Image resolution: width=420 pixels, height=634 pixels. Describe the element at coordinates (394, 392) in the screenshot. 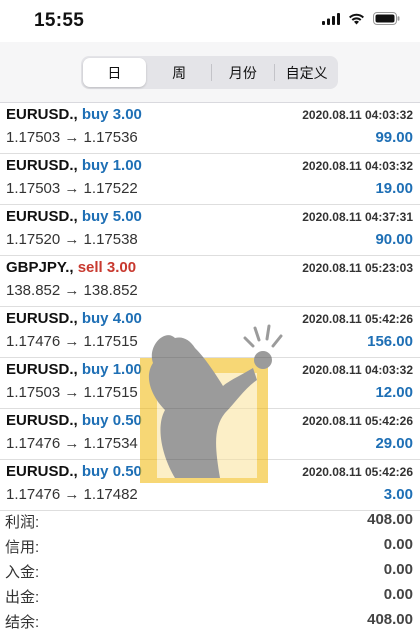

I see `trade-profit: 12.00` at that location.